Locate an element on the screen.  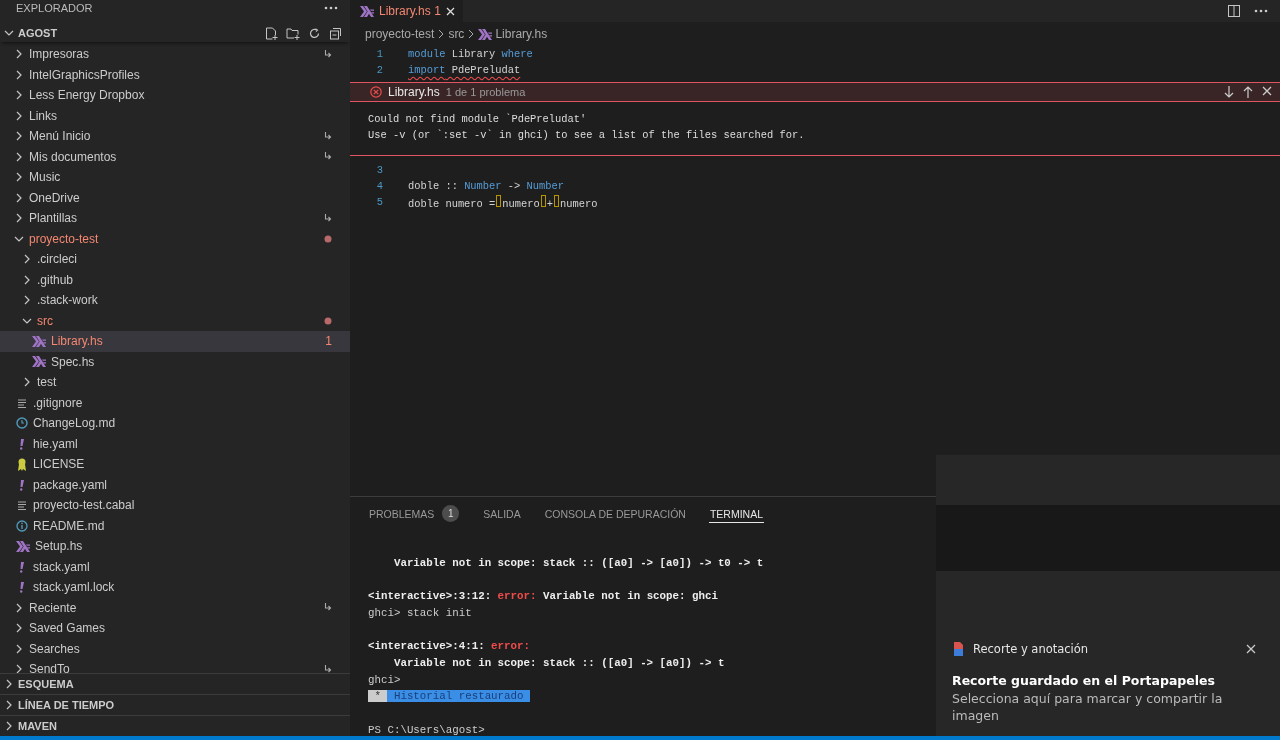
tree-item: proyecto-test is located at coordinates (175, 238).